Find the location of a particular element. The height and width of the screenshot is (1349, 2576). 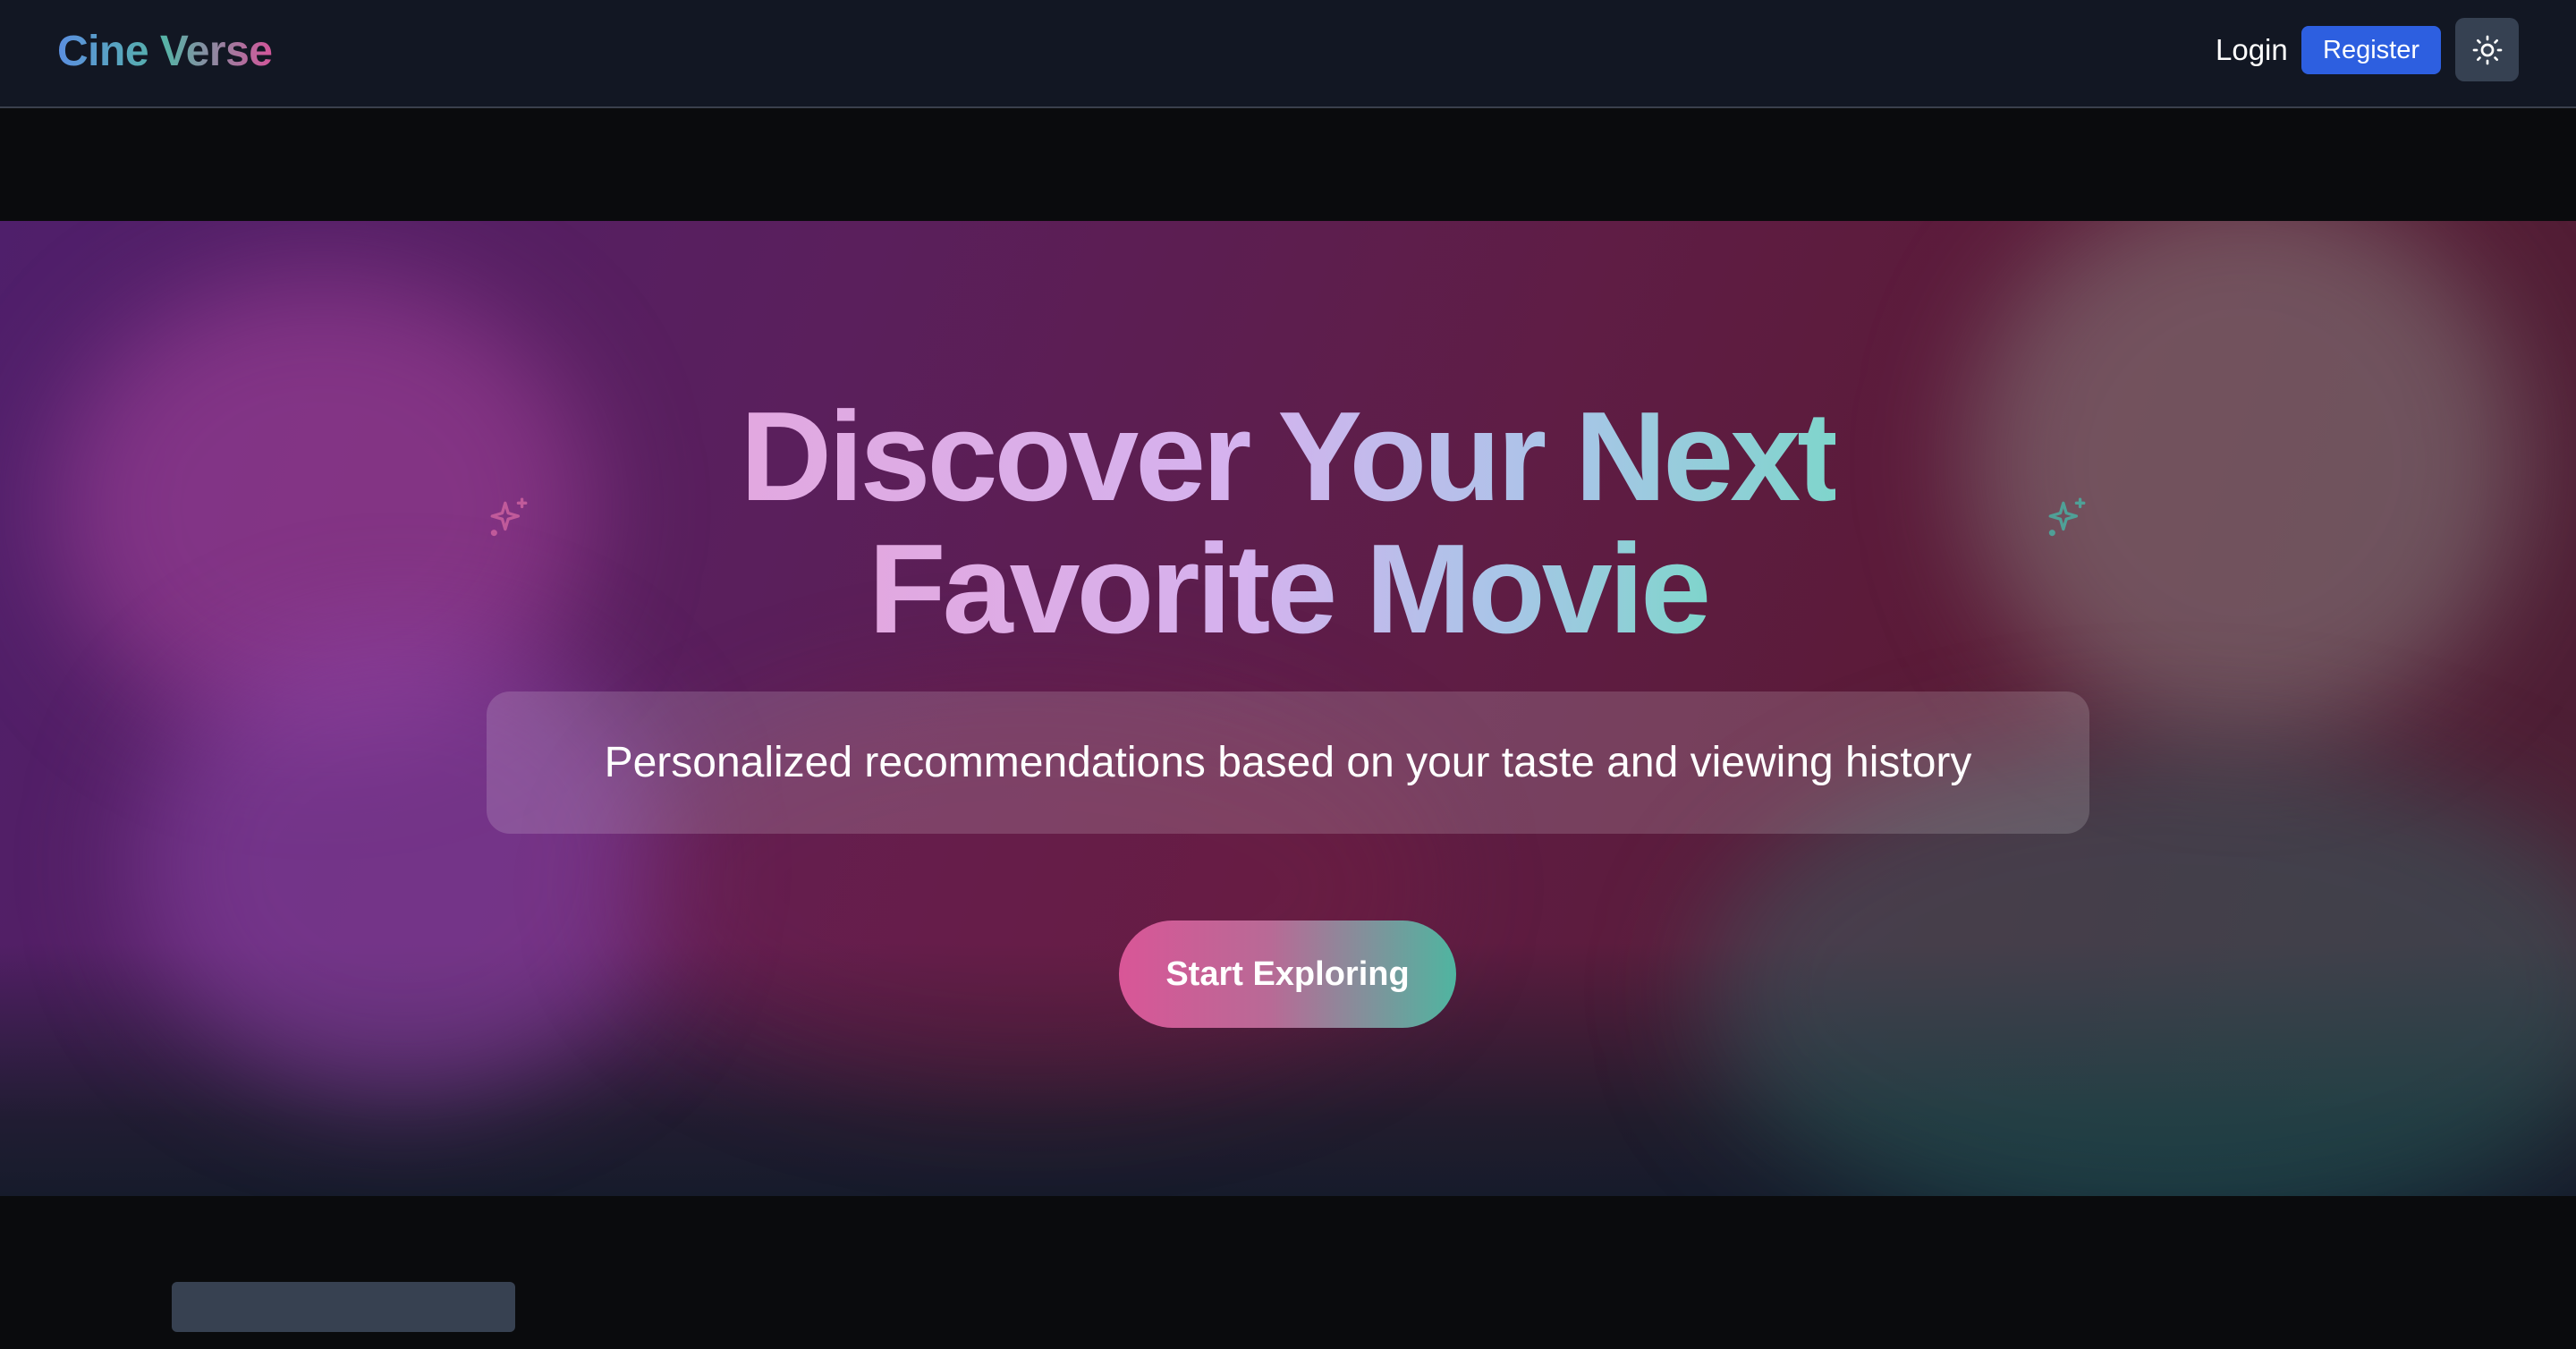

login-link: Login is located at coordinates (2252, 50).